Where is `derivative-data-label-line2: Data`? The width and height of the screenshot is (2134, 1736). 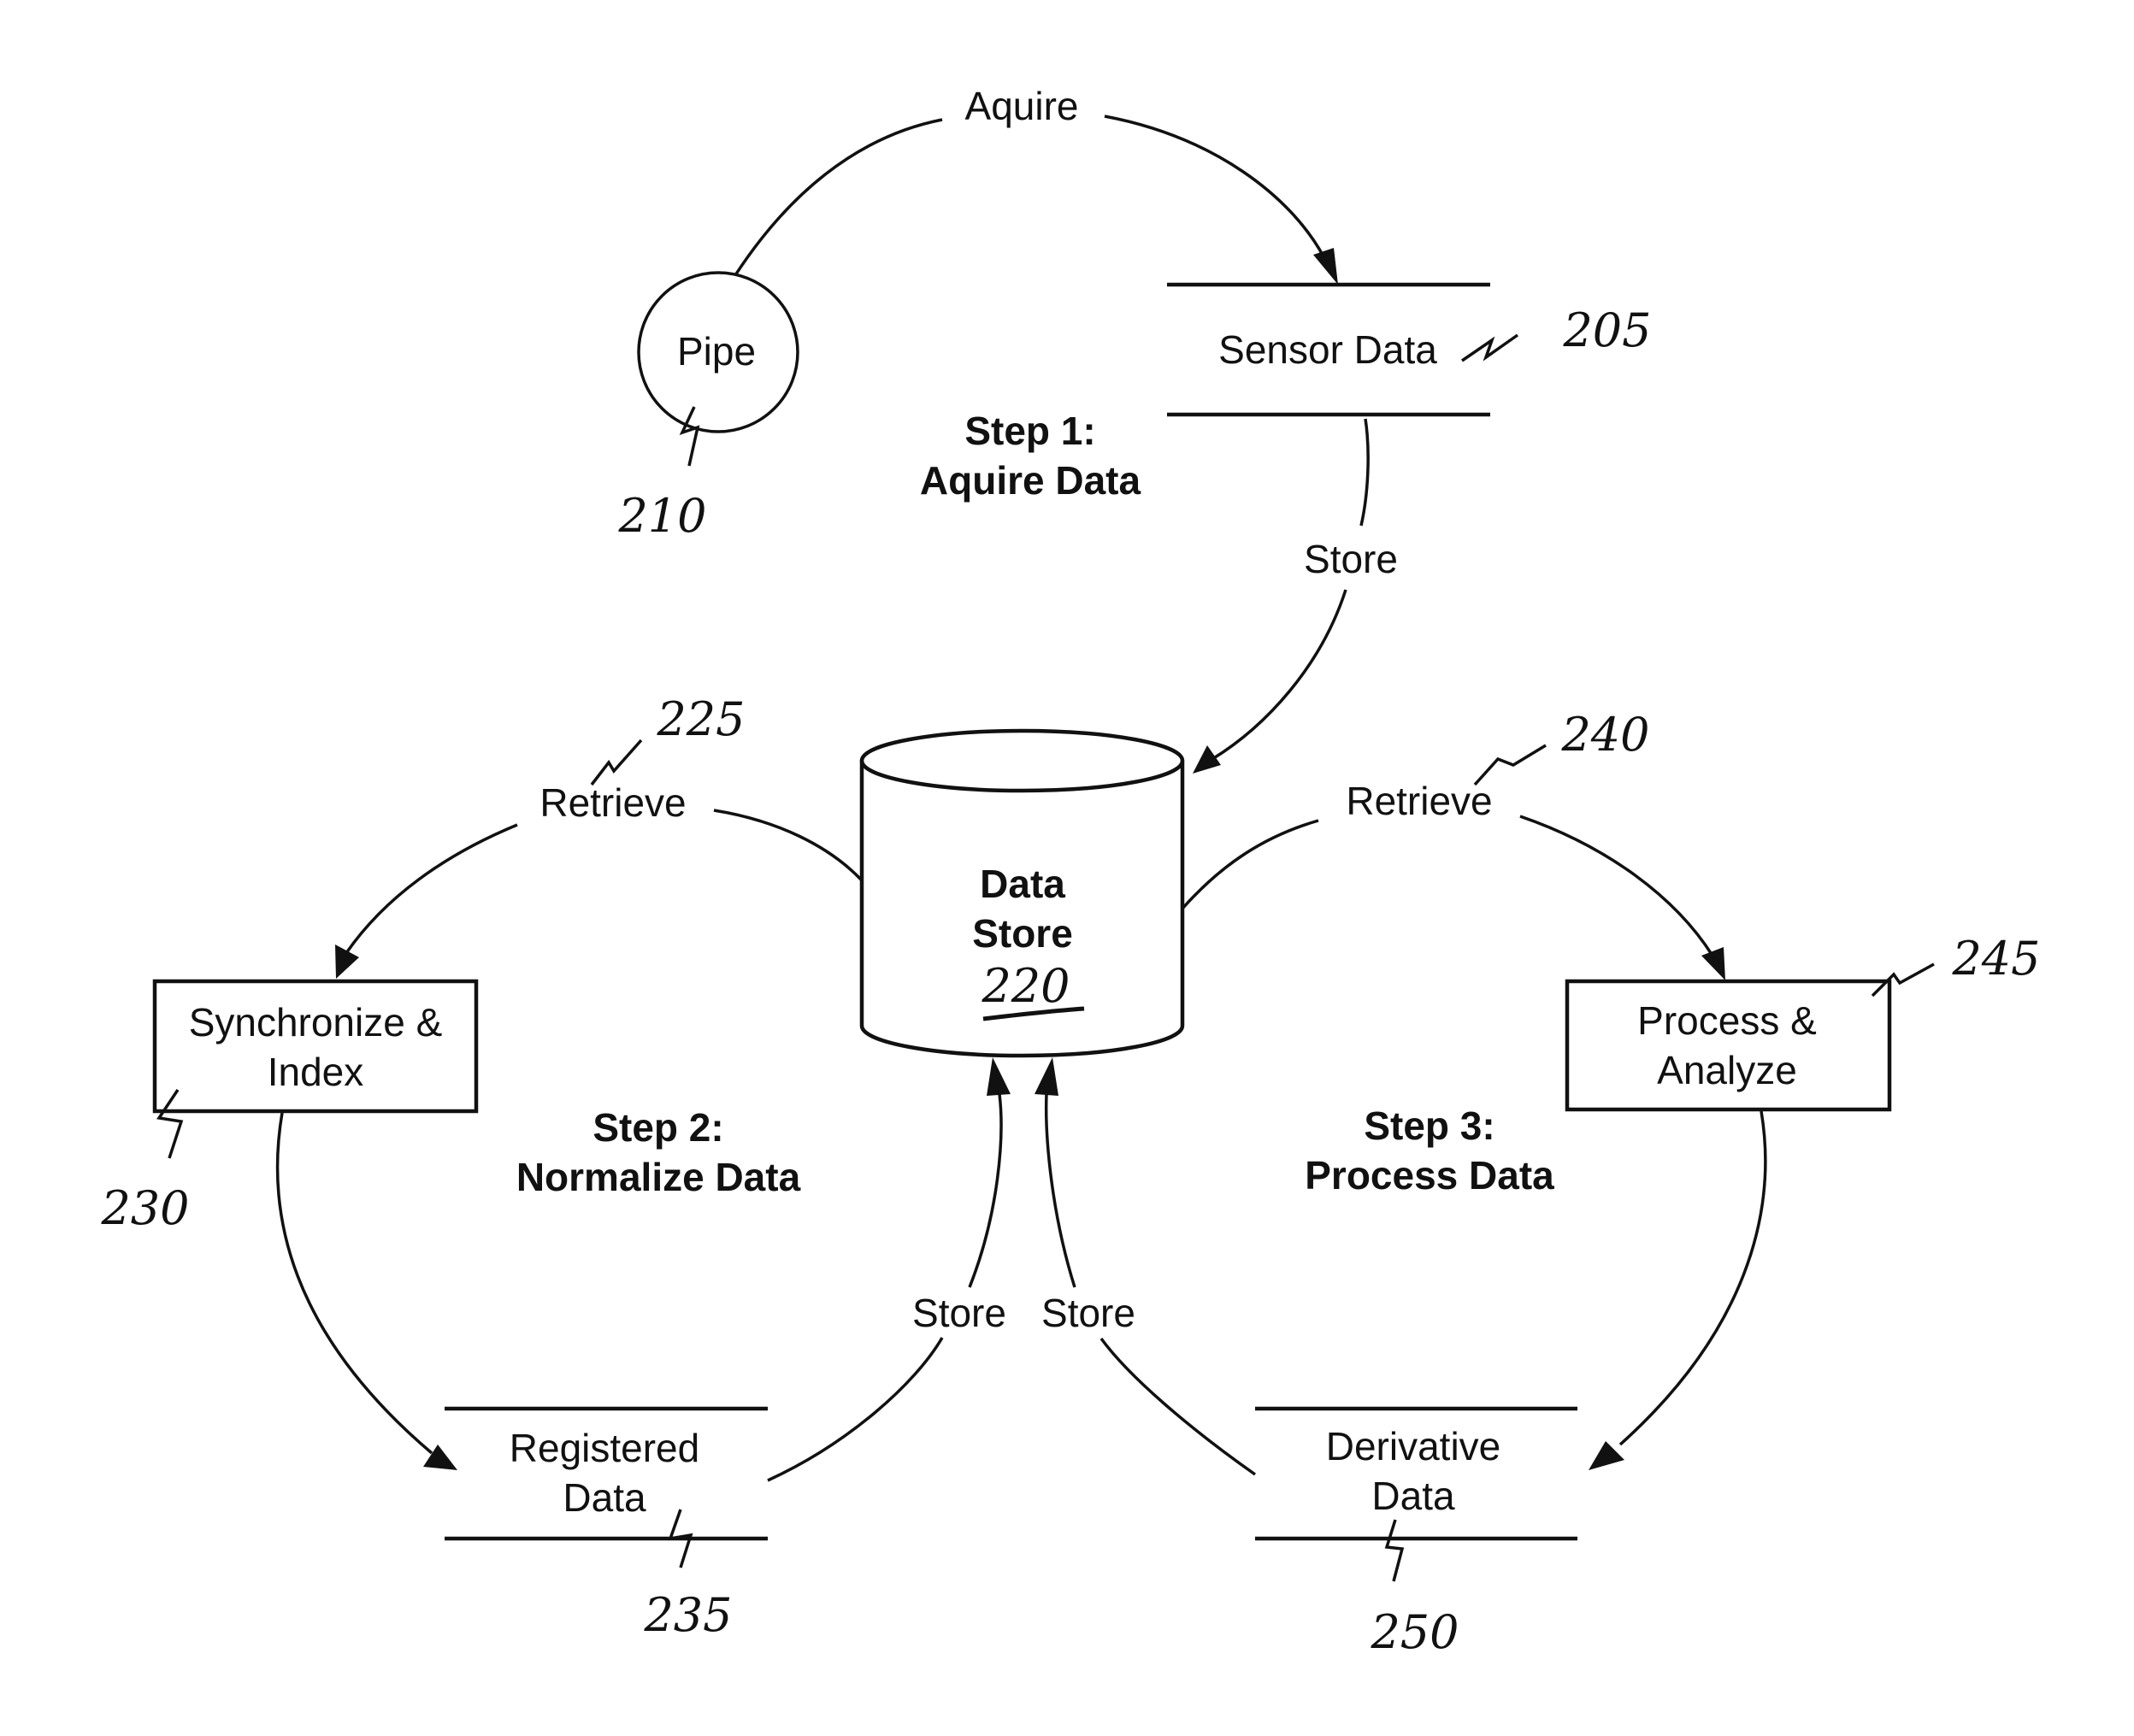
derivative-data-label-line2: Data is located at coordinates (1413, 1496).